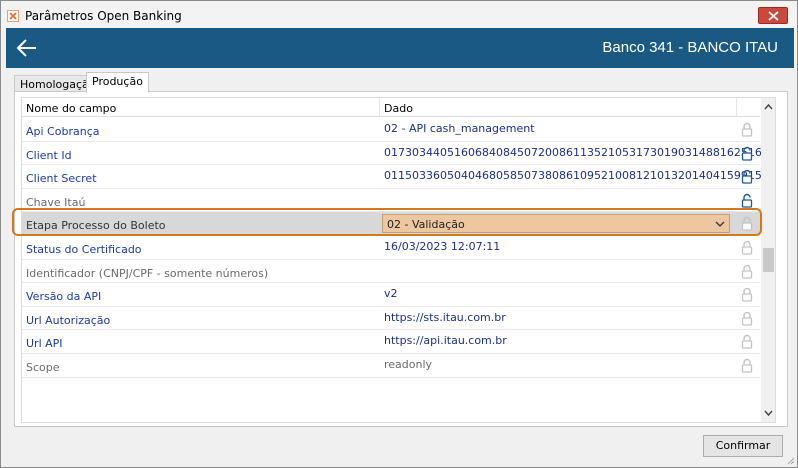  I want to click on vertical-scrollbar, so click(768, 260).